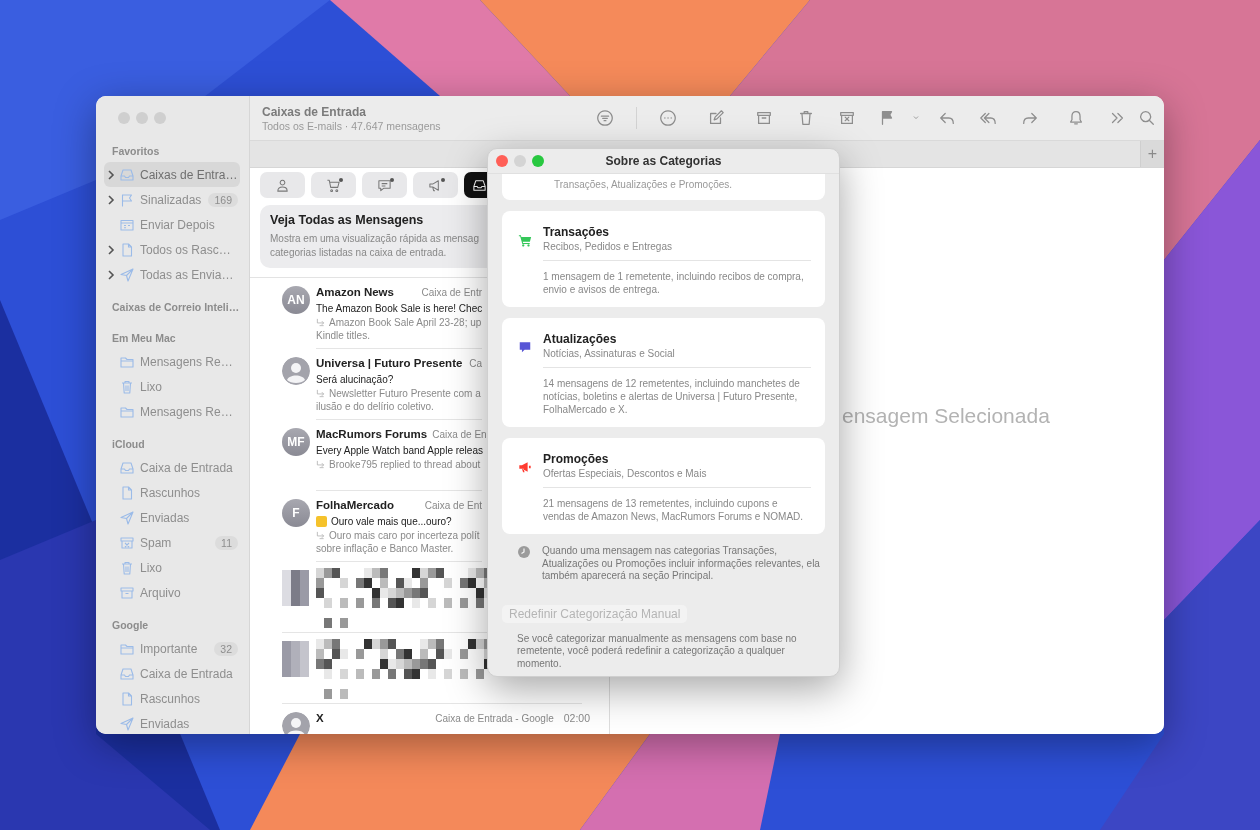 This screenshot has width=1260, height=830. Describe the element at coordinates (130, 625) in the screenshot. I see `section-header: Google` at that location.